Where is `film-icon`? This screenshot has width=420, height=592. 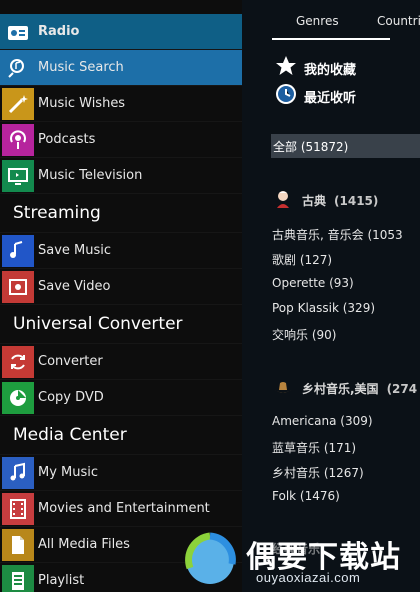
film-icon is located at coordinates (18, 508).